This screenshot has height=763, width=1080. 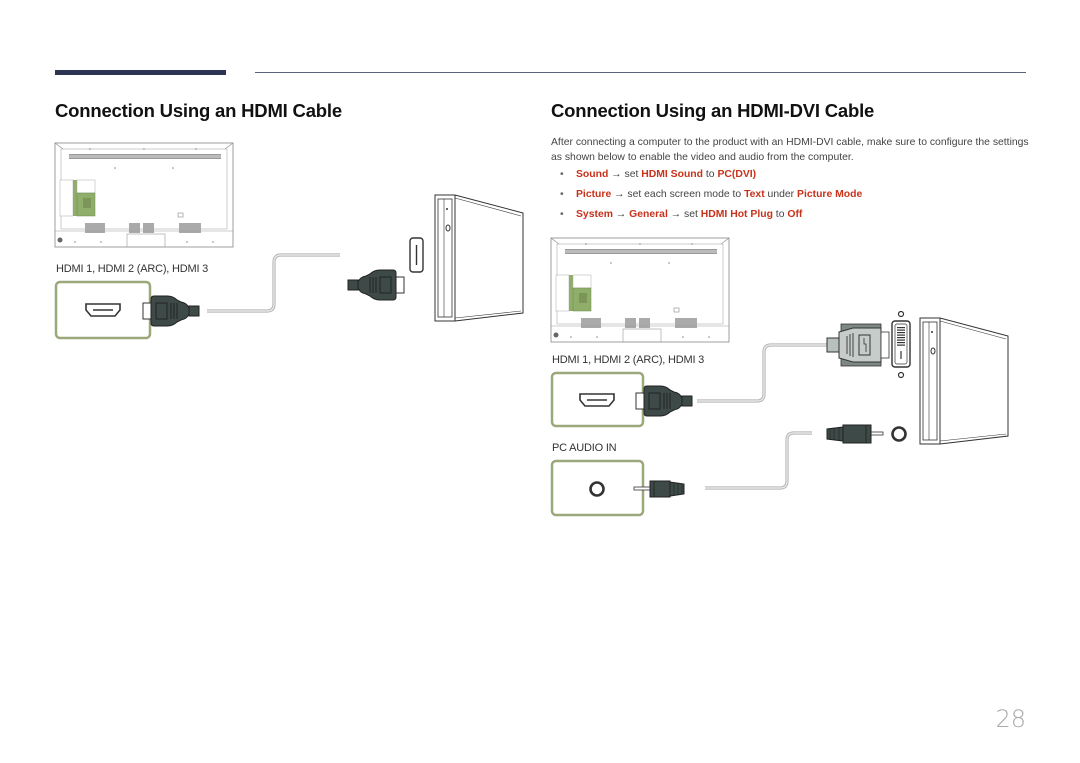 What do you see at coordinates (855, 434) in the screenshot?
I see `audio-plug-pc-icon` at bounding box center [855, 434].